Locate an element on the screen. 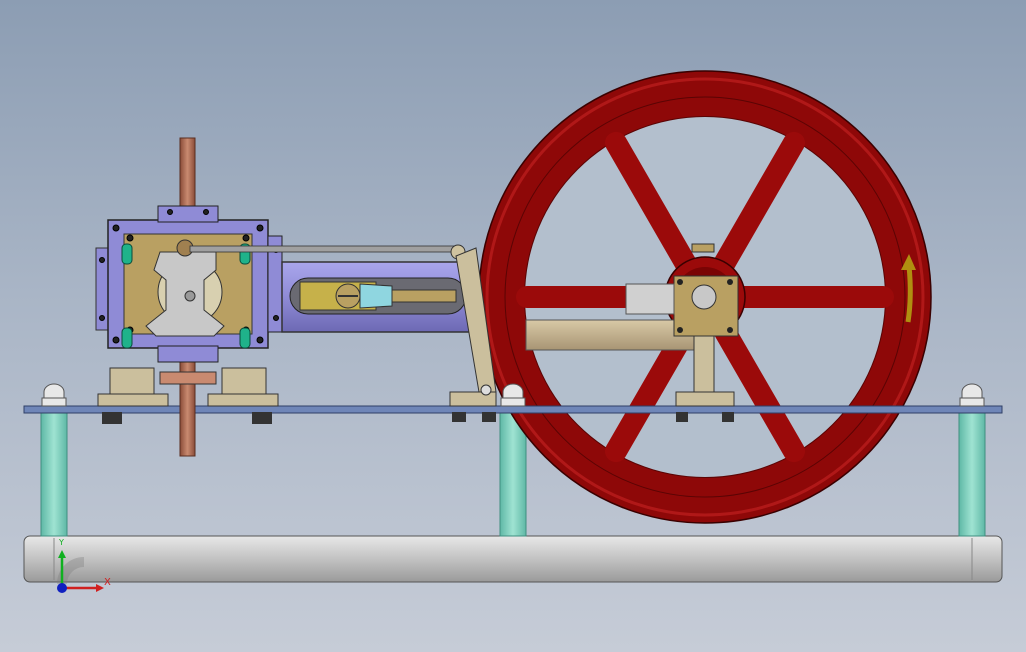 The height and width of the screenshot is (652, 1026). valve-chest is located at coordinates (189, 284).